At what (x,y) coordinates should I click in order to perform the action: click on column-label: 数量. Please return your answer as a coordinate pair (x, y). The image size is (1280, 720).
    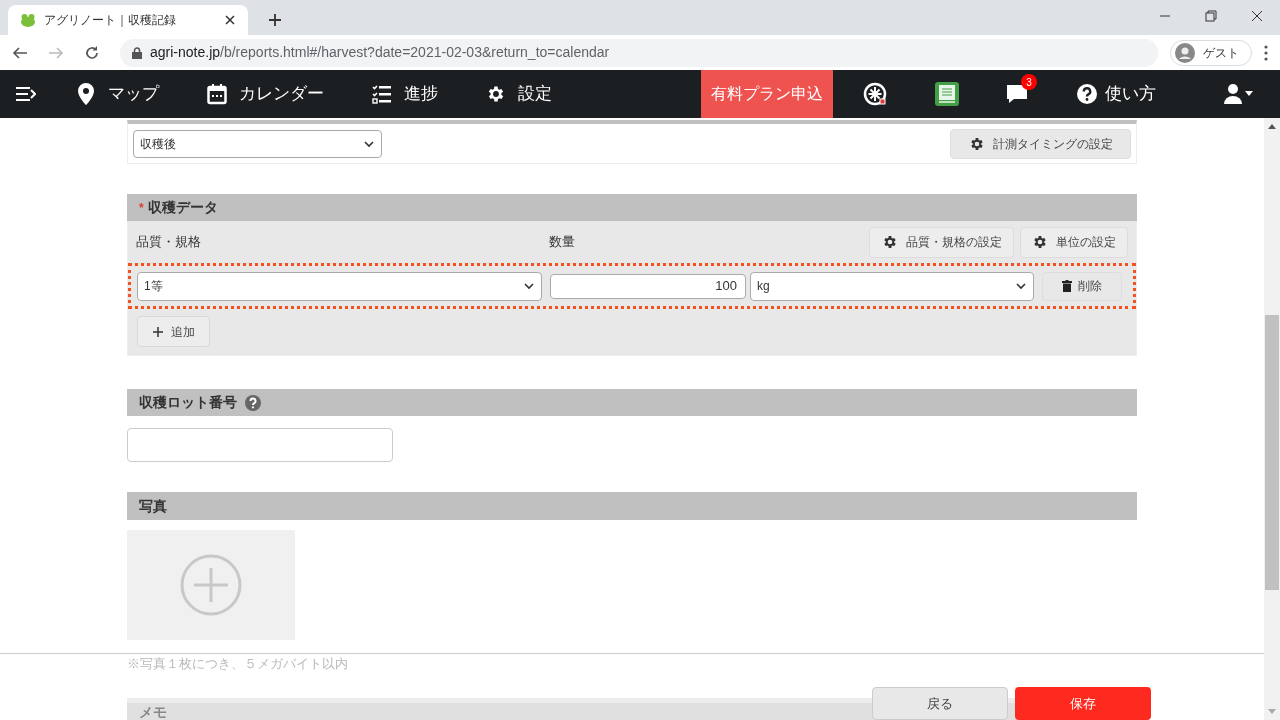
    Looking at the image, I should click on (562, 242).